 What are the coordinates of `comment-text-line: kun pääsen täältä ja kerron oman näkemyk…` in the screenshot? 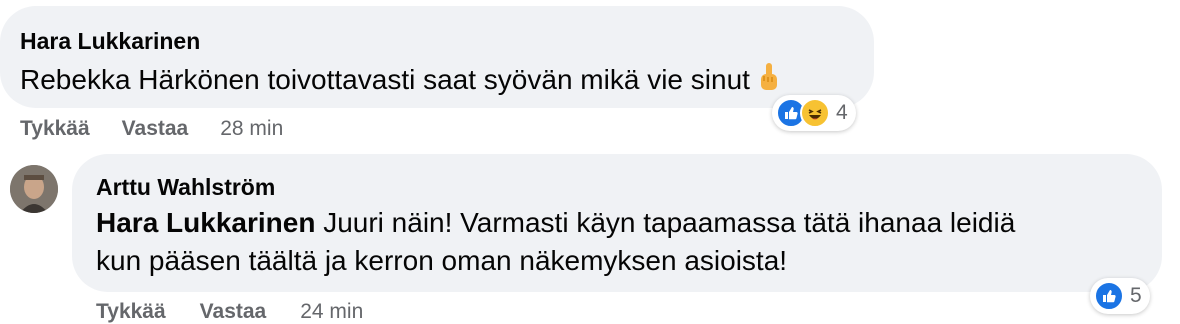 It's located at (442, 260).